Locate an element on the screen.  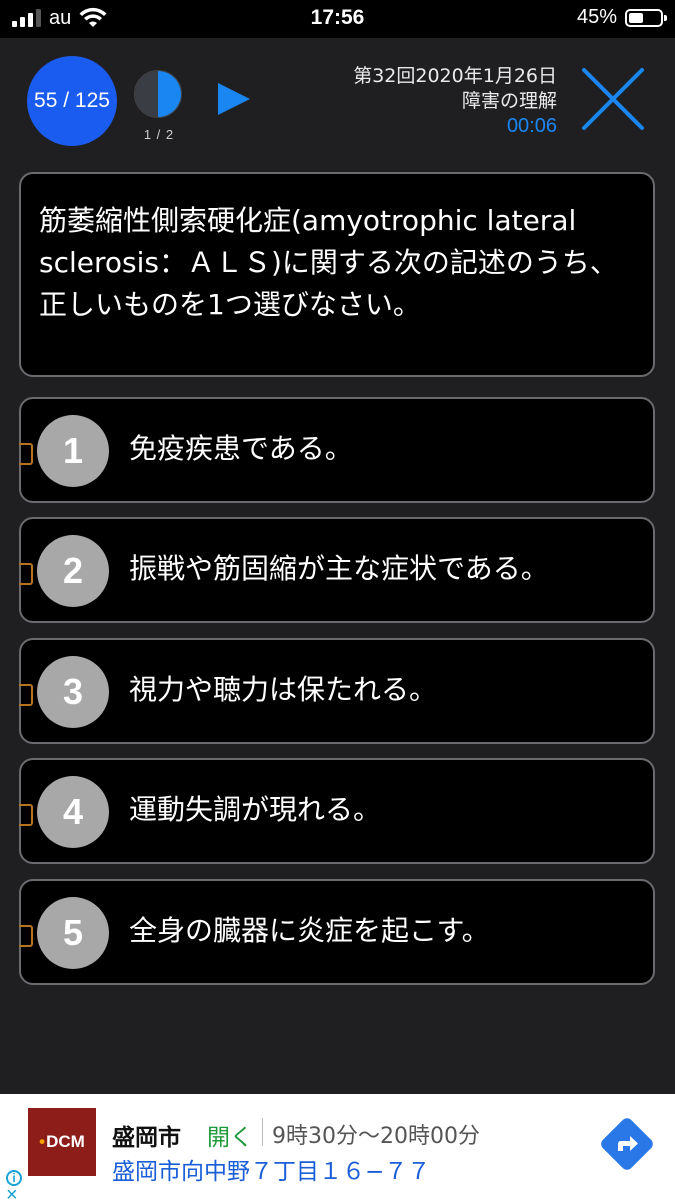
ad-divider is located at coordinates (262, 1132).